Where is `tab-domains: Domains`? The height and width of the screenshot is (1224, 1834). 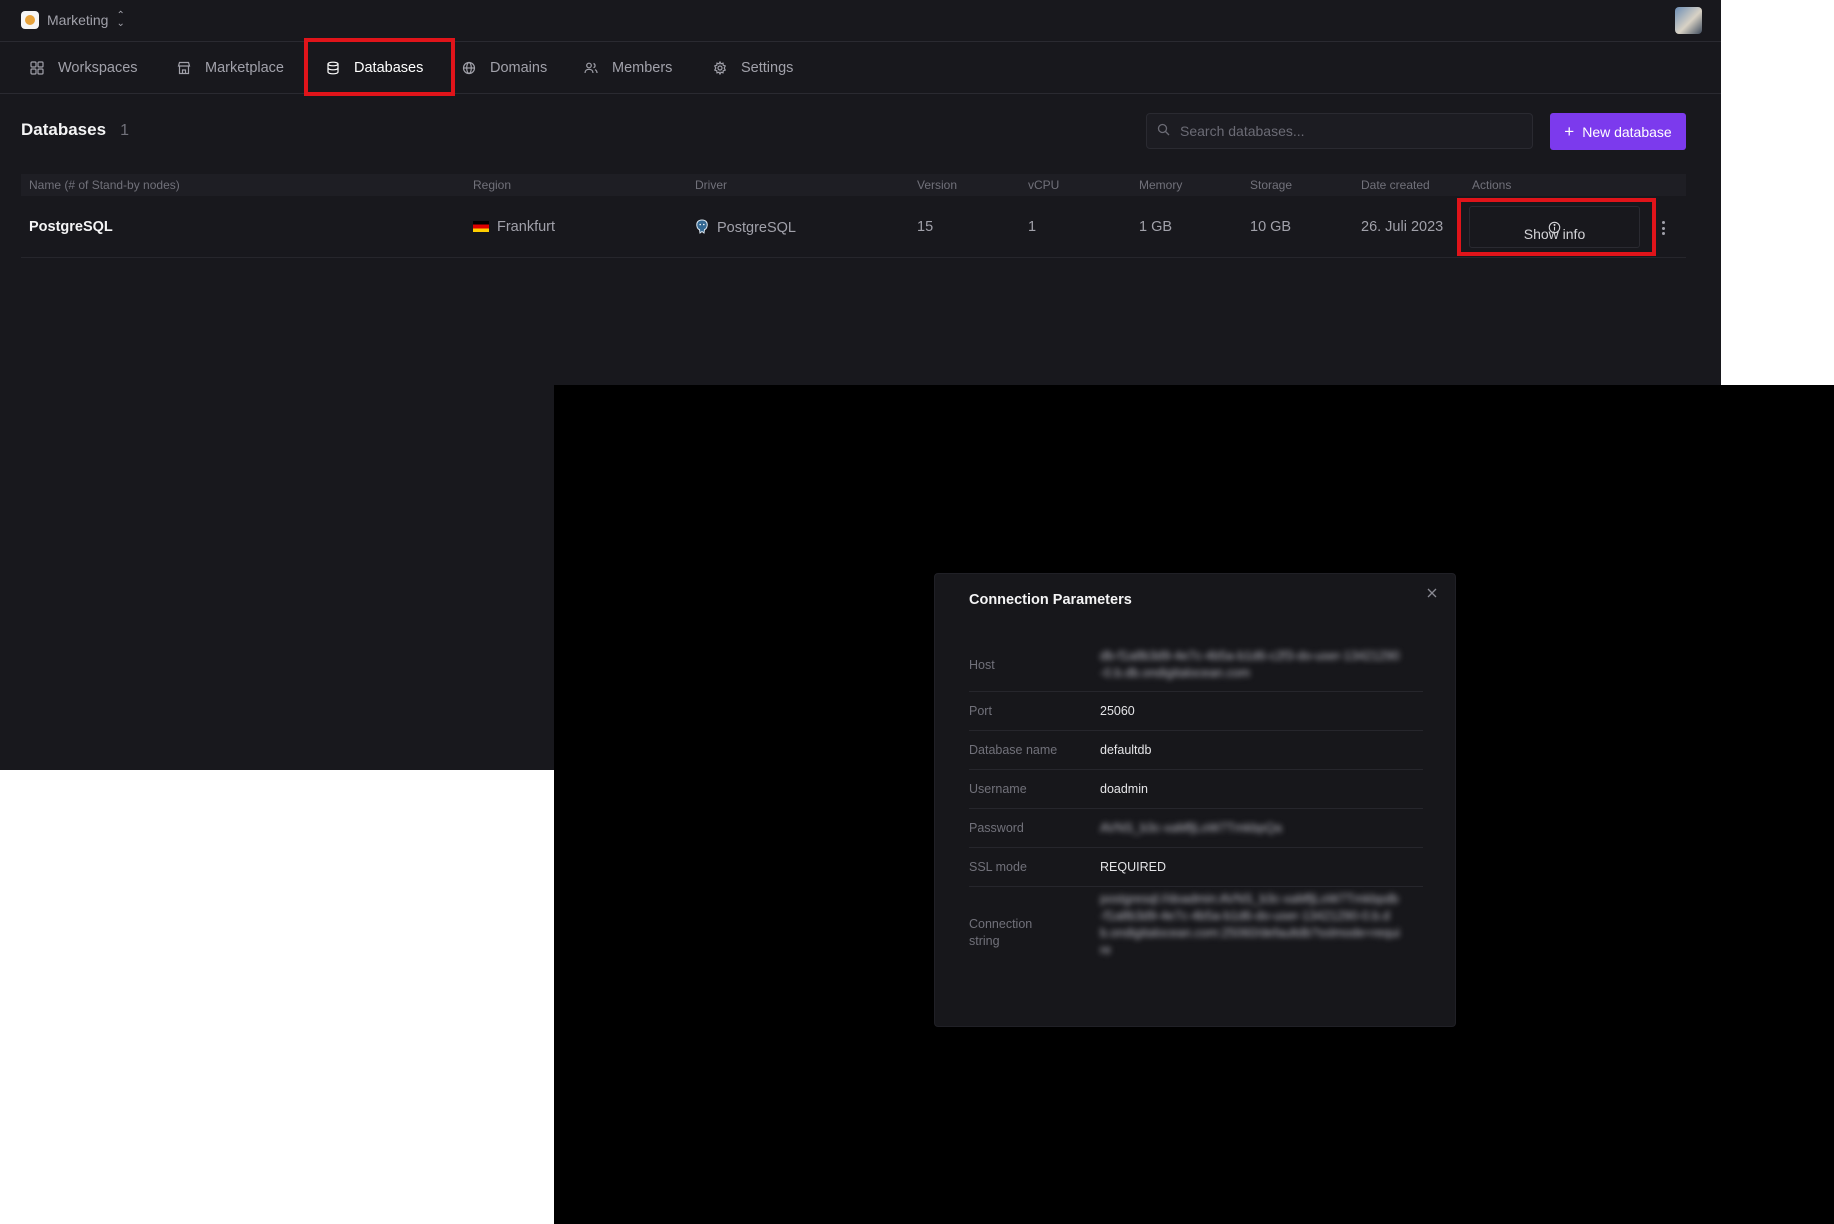 tab-domains: Domains is located at coordinates (504, 68).